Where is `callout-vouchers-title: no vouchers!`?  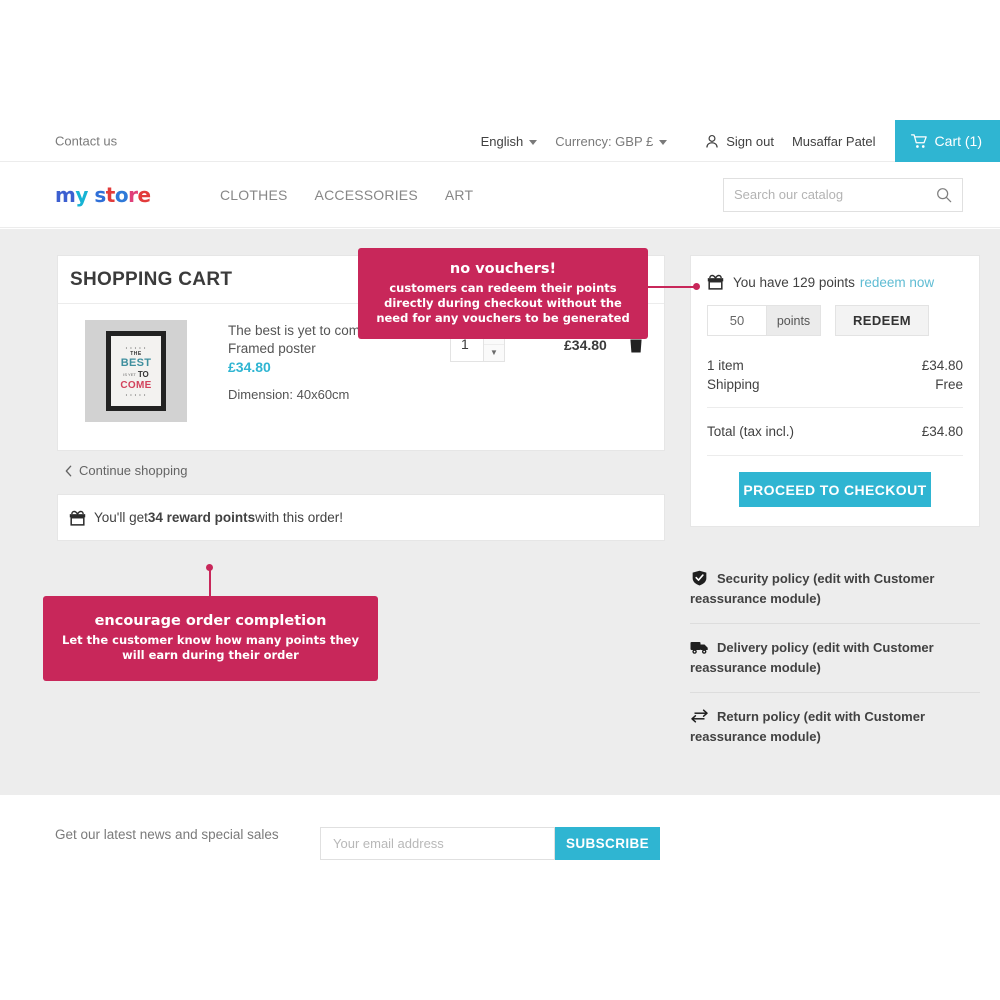
callout-vouchers-title: no vouchers! is located at coordinates (503, 269).